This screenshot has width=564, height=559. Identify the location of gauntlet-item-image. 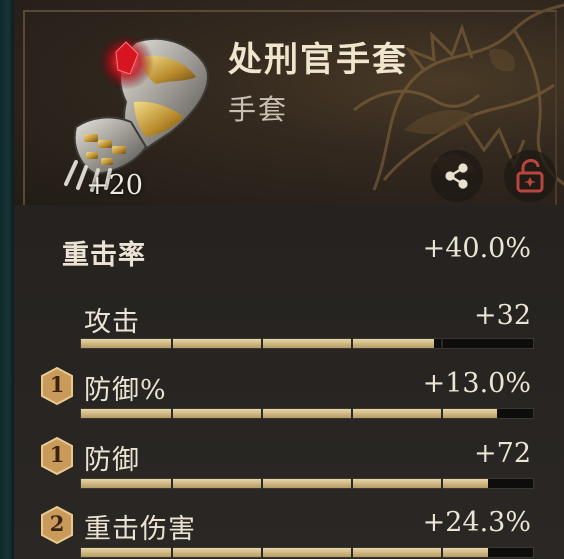
(136, 113).